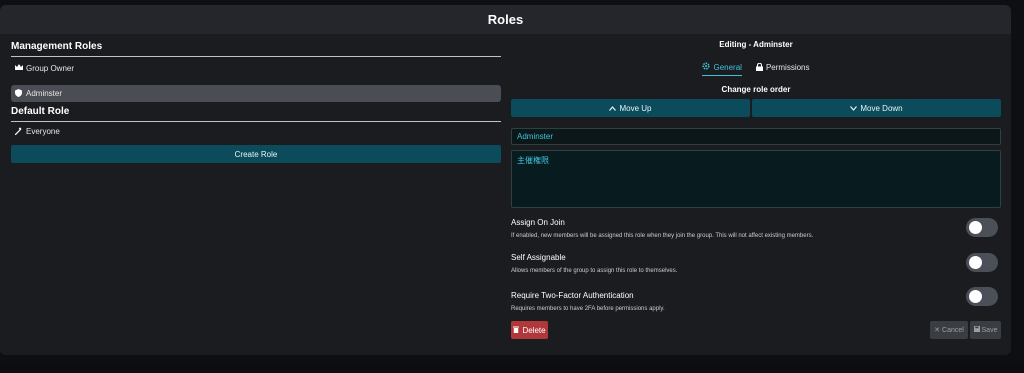  What do you see at coordinates (976, 330) in the screenshot?
I see `floppy-icon` at bounding box center [976, 330].